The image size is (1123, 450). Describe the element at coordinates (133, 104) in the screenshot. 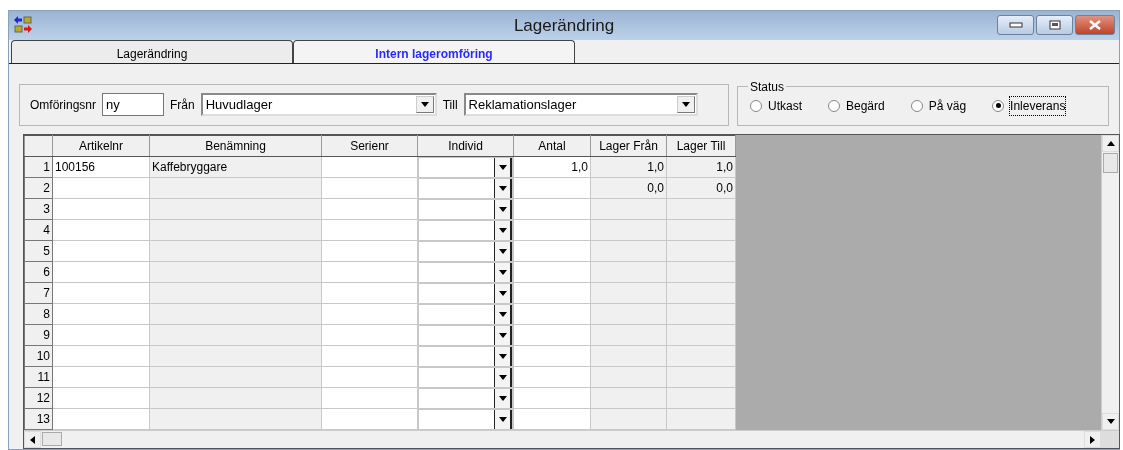

I see `number-field: ny` at that location.